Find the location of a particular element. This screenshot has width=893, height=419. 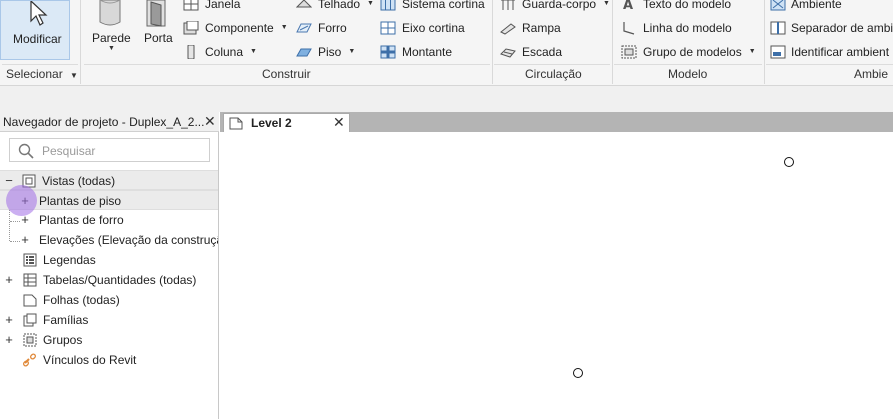

column-icon is located at coordinates (191, 52).